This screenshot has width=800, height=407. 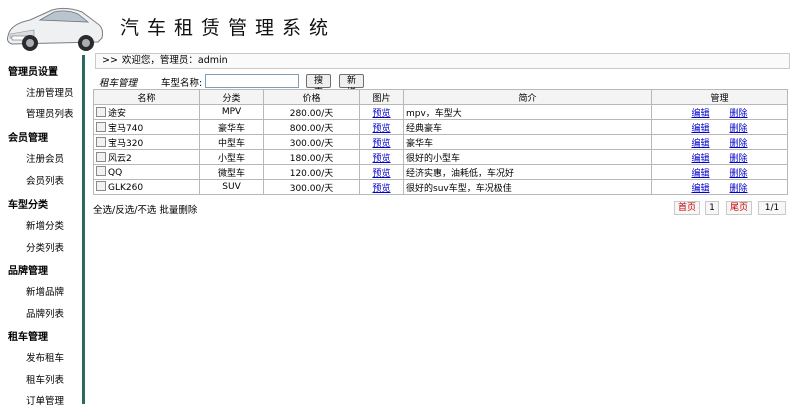 I want to click on nav-group-admin-settings: 管理员设置, so click(x=33, y=70).